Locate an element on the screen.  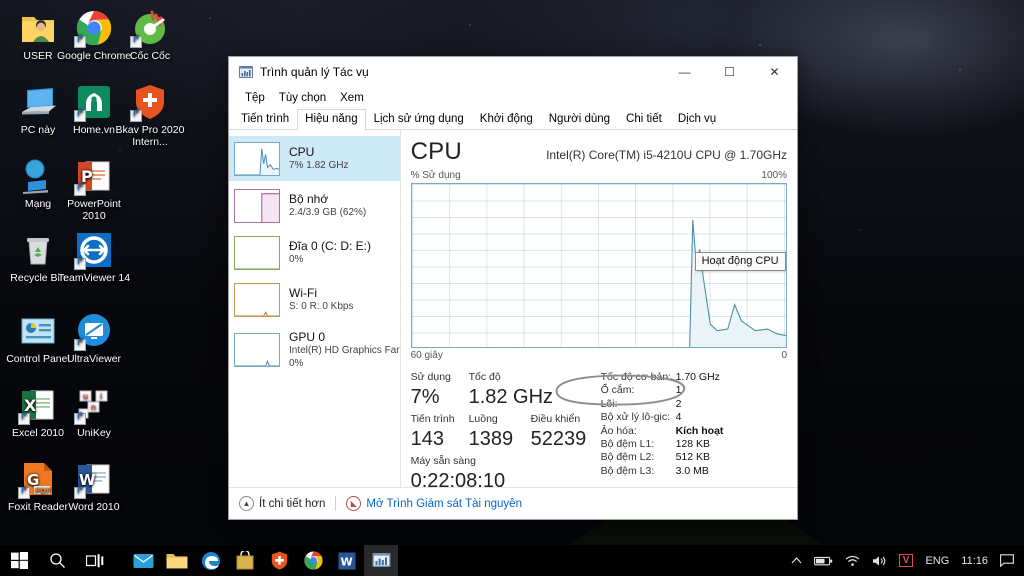
desktop-icon-ultraviewer: UltraViewer is located at coordinates (94, 338).